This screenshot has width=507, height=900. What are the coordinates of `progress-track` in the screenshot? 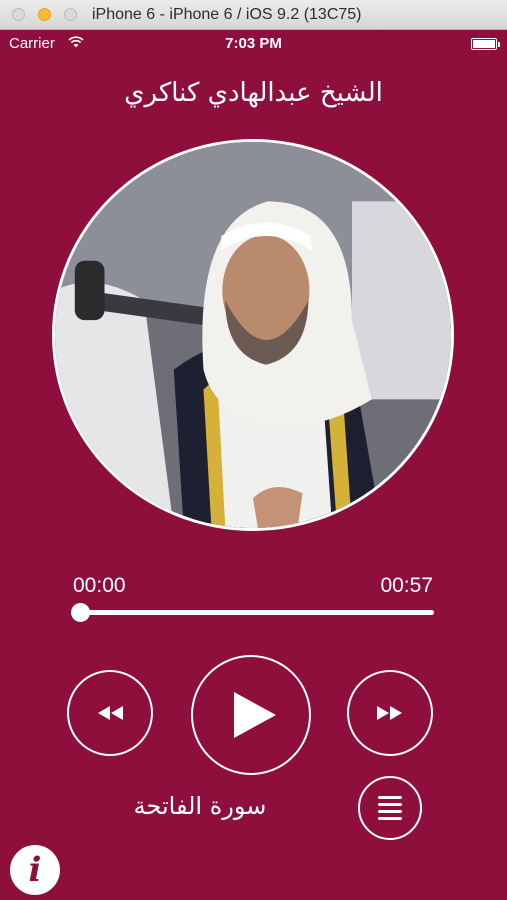 It's located at (257, 612).